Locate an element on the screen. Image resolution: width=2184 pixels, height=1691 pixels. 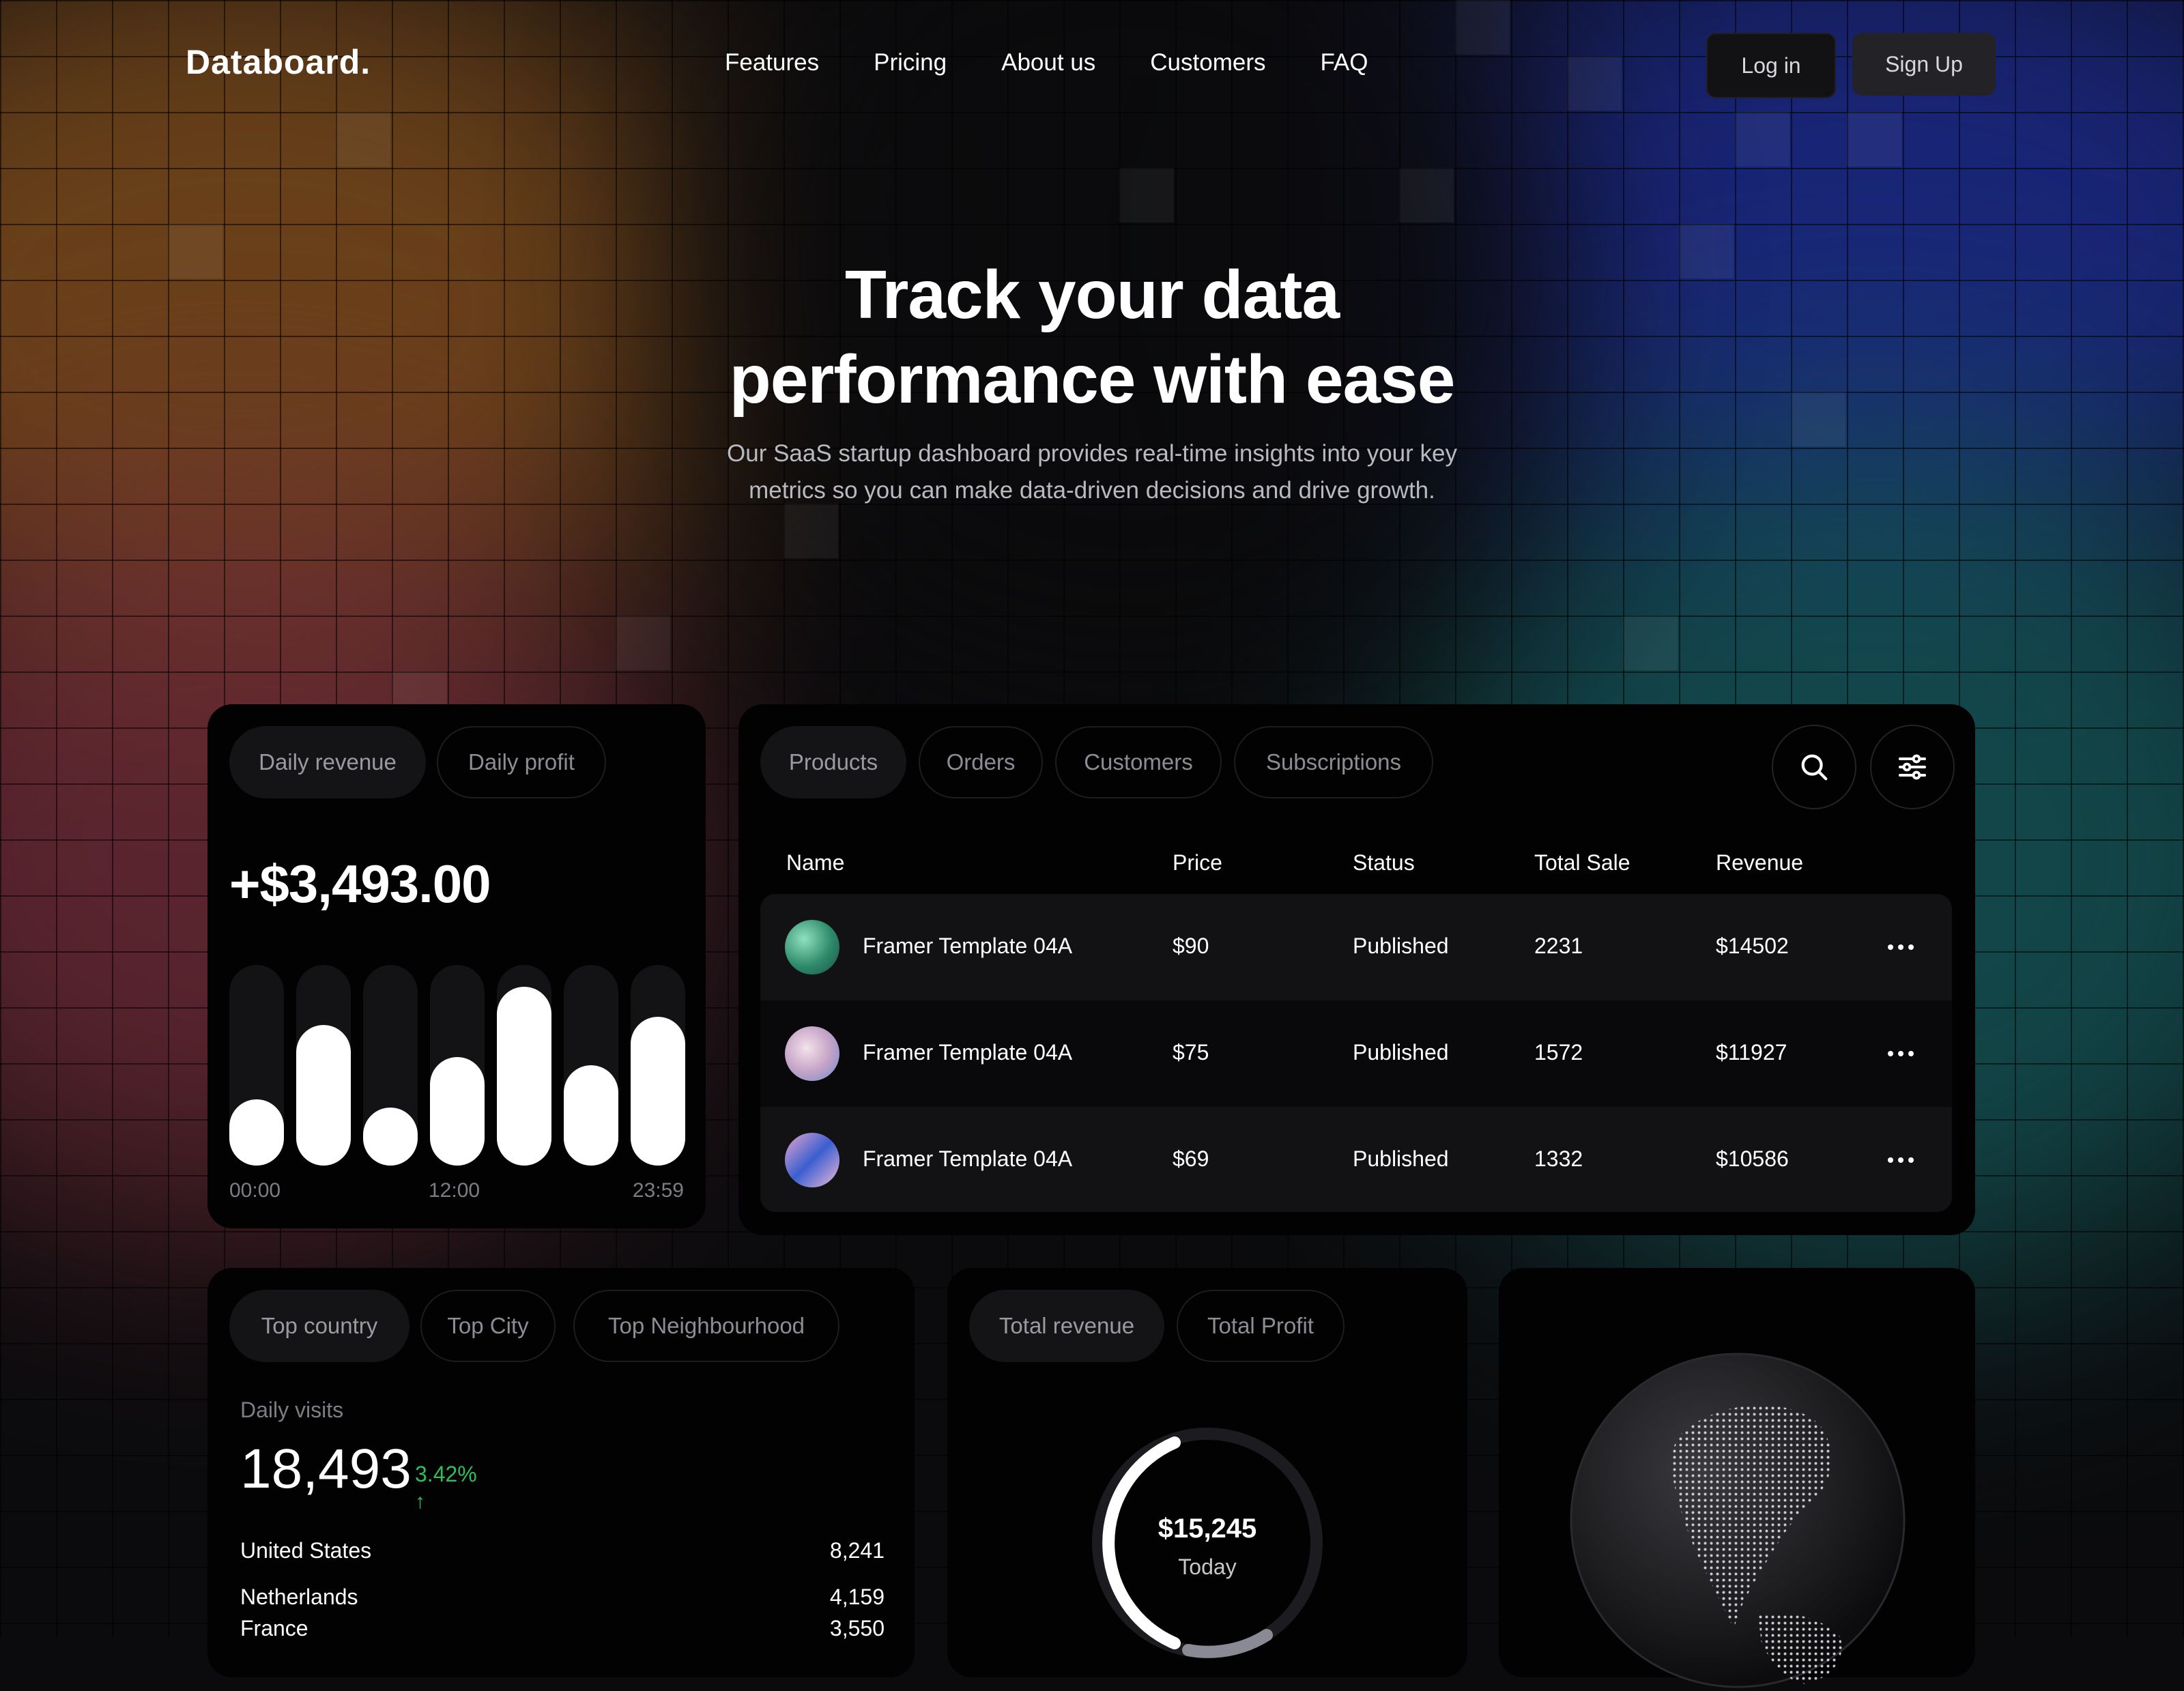
time-label-mid: 12:00 is located at coordinates (454, 1190).